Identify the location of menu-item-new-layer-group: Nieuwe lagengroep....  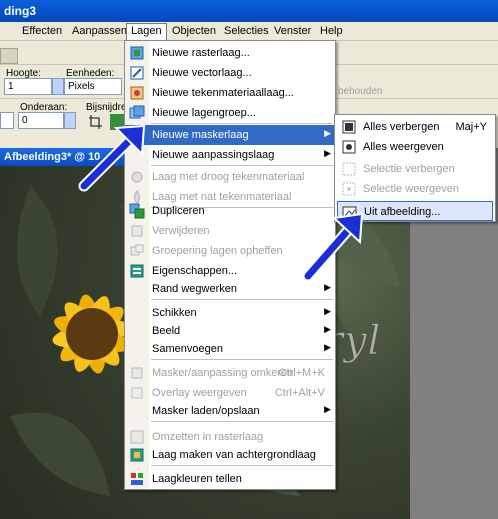
(230, 113).